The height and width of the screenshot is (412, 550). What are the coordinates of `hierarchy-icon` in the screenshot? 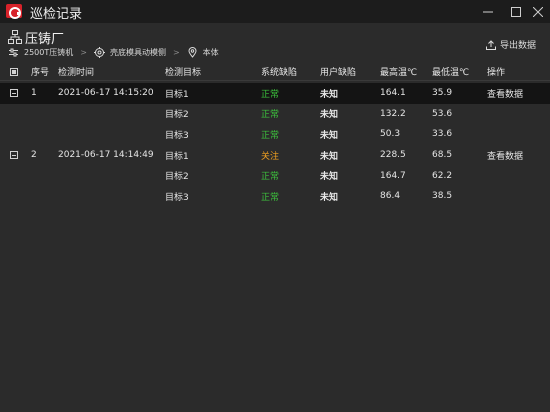 It's located at (15, 37).